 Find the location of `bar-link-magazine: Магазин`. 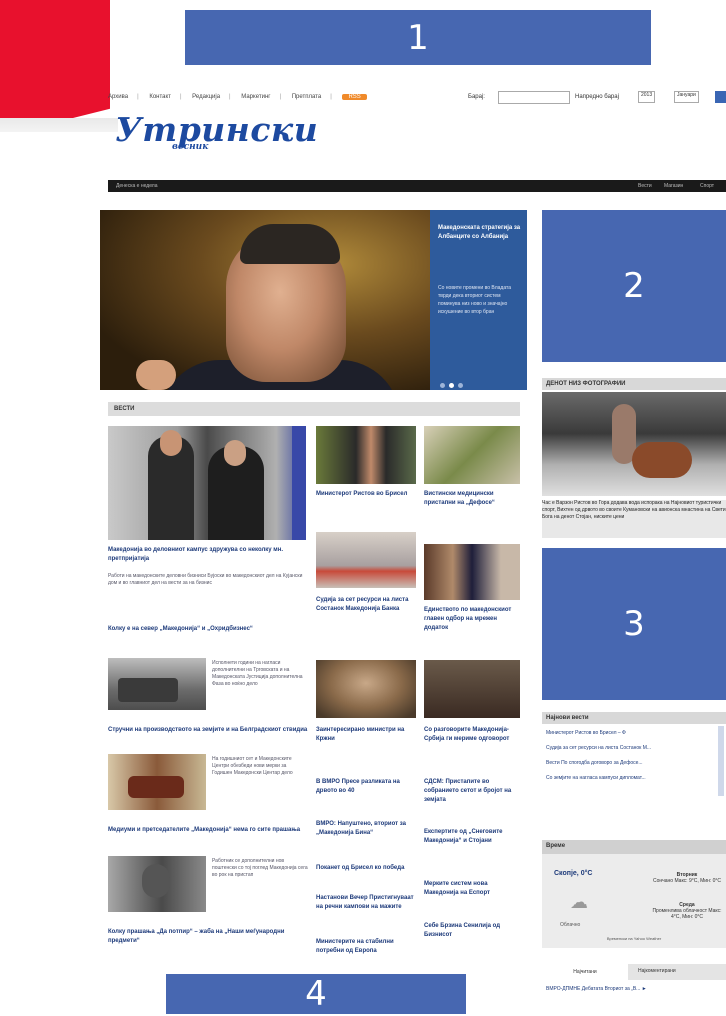

bar-link-magazine: Магазин is located at coordinates (673, 186).